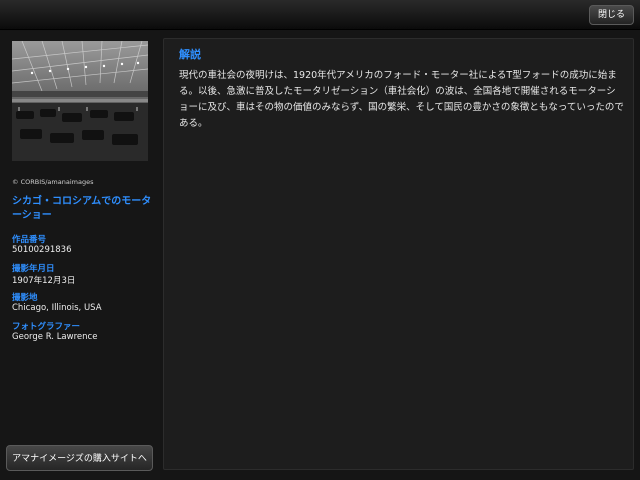  What do you see at coordinates (55, 337) in the screenshot?
I see `field-value-photographer: George R. Lawrence` at bounding box center [55, 337].